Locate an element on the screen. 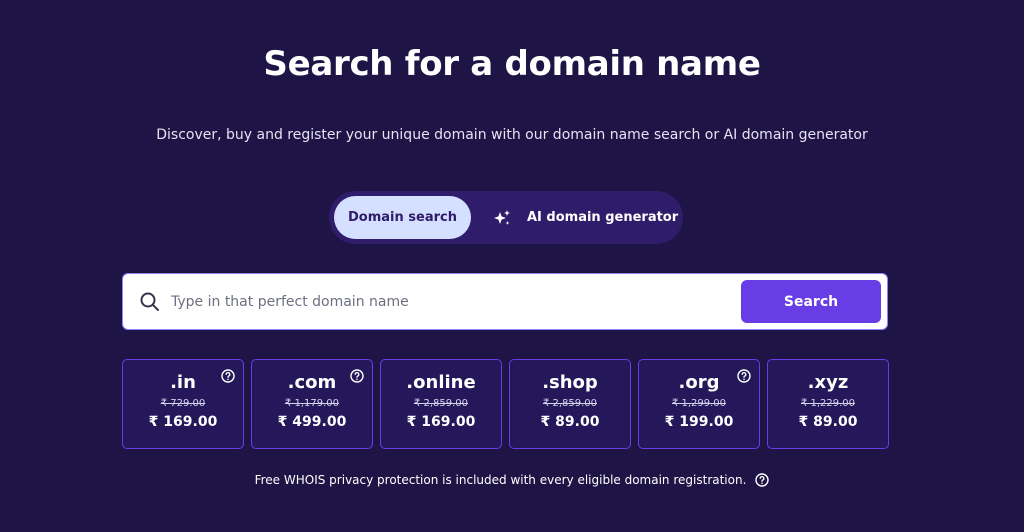 The image size is (1024, 532). tld-card-com: .com ₹ 1,179.00 ₹ 499.00 is located at coordinates (312, 404).